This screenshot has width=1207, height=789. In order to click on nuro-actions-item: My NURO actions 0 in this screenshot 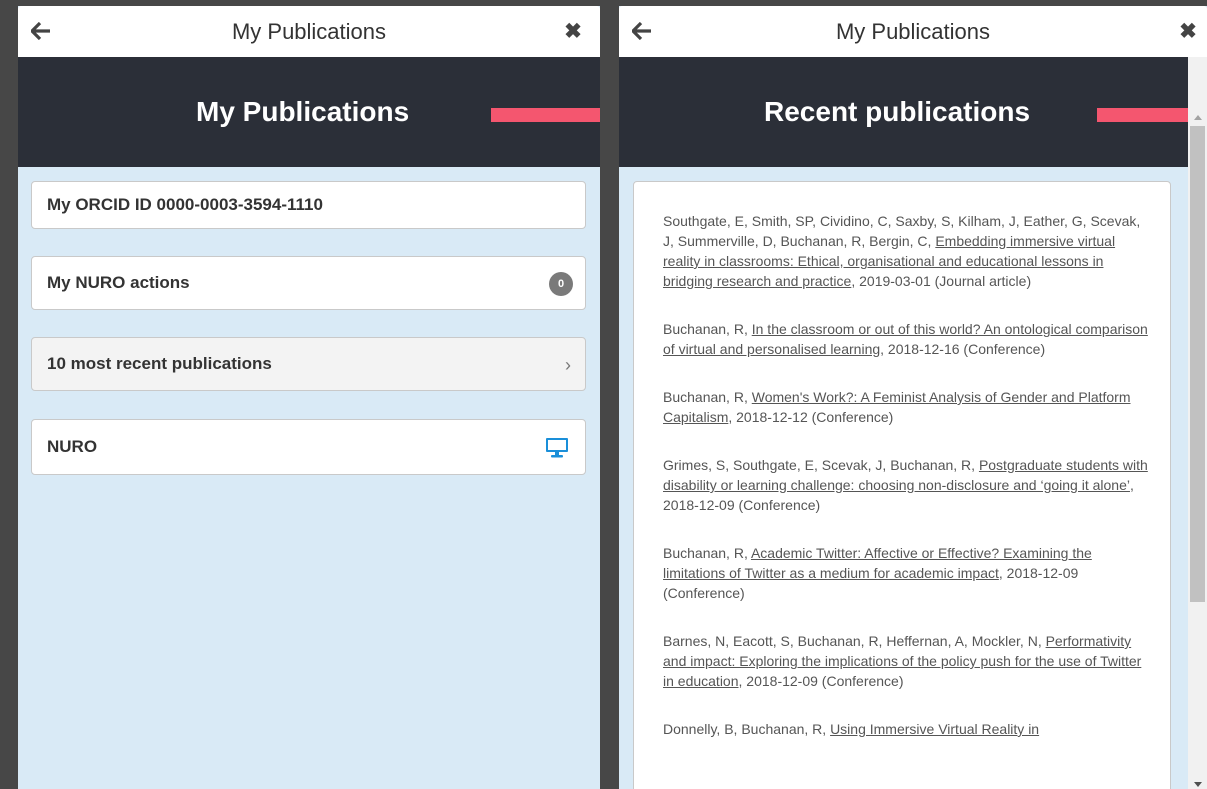, I will do `click(308, 283)`.